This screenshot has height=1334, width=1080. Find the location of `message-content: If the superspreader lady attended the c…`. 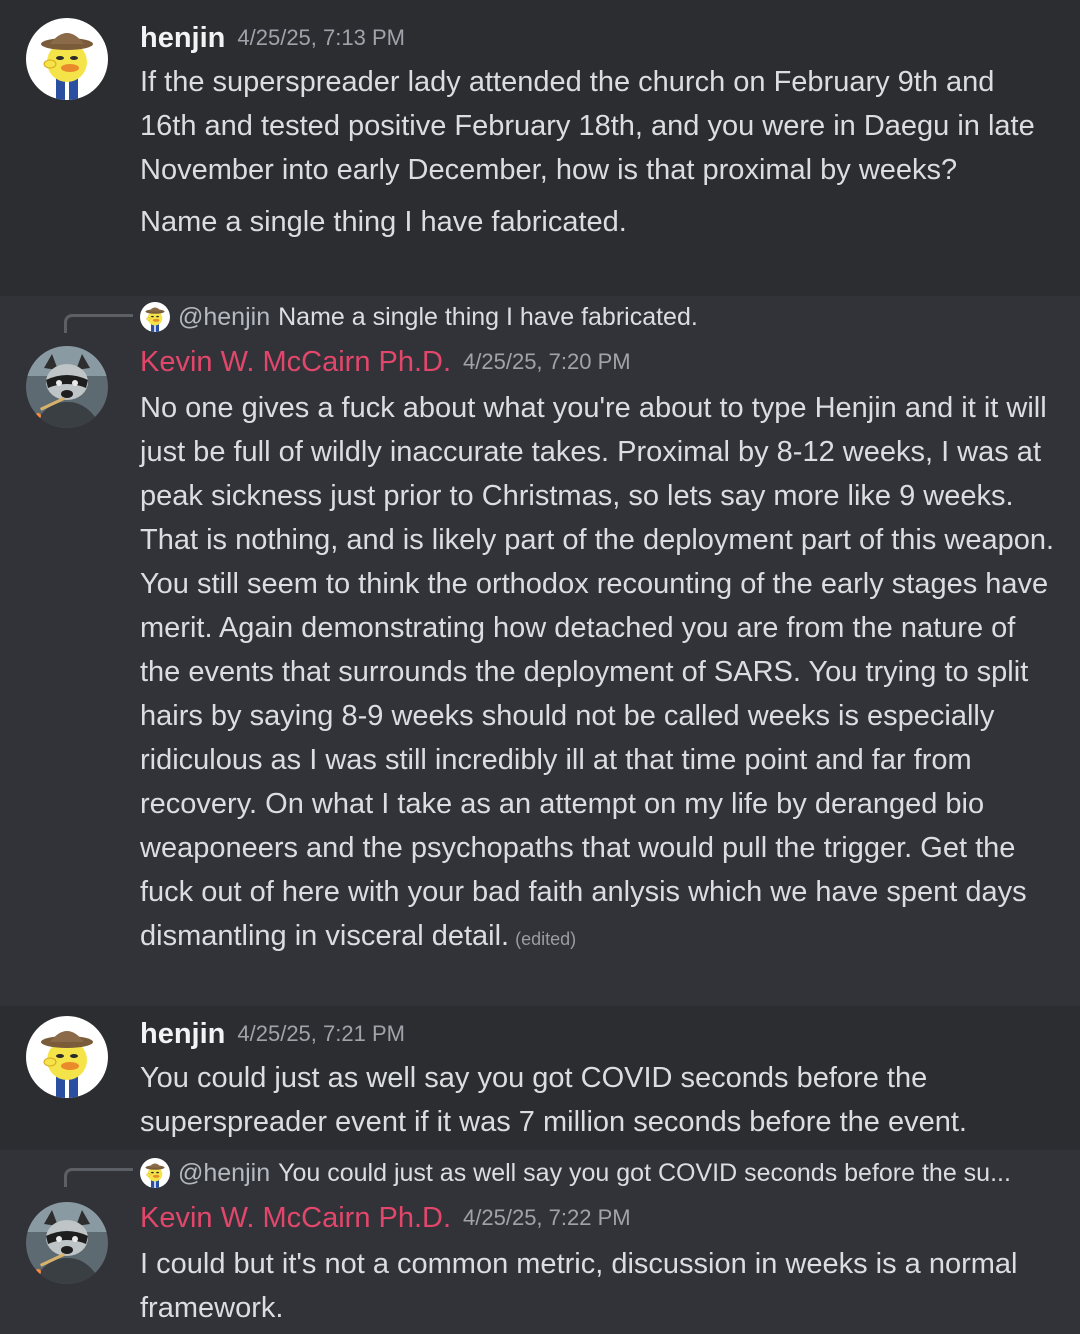

message-content: If the superspreader lady attended the c… is located at coordinates (597, 152).